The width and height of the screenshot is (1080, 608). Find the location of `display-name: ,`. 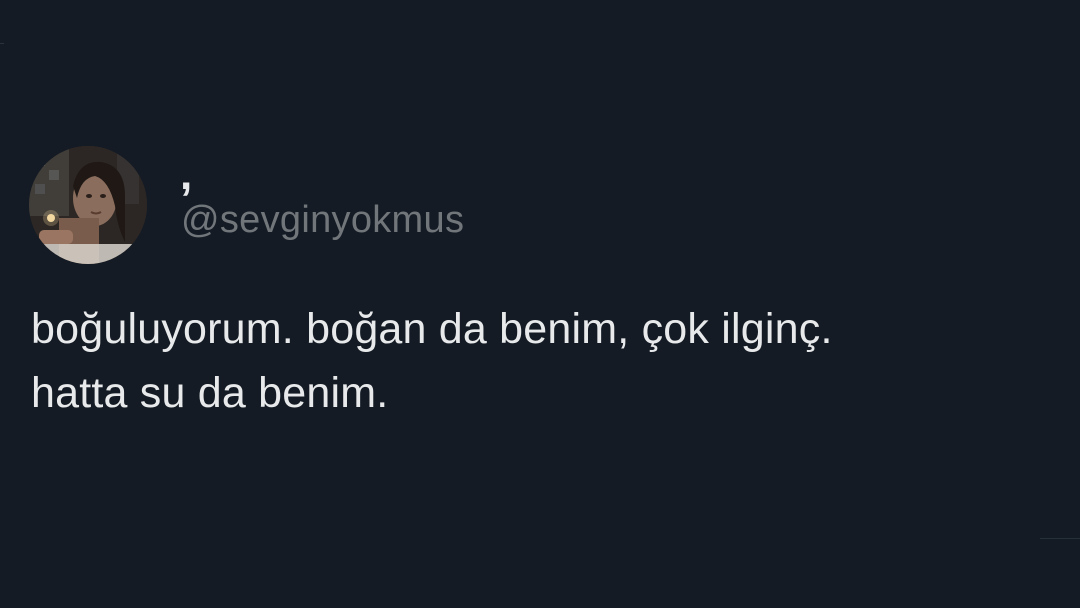

display-name: , is located at coordinates (186, 175).